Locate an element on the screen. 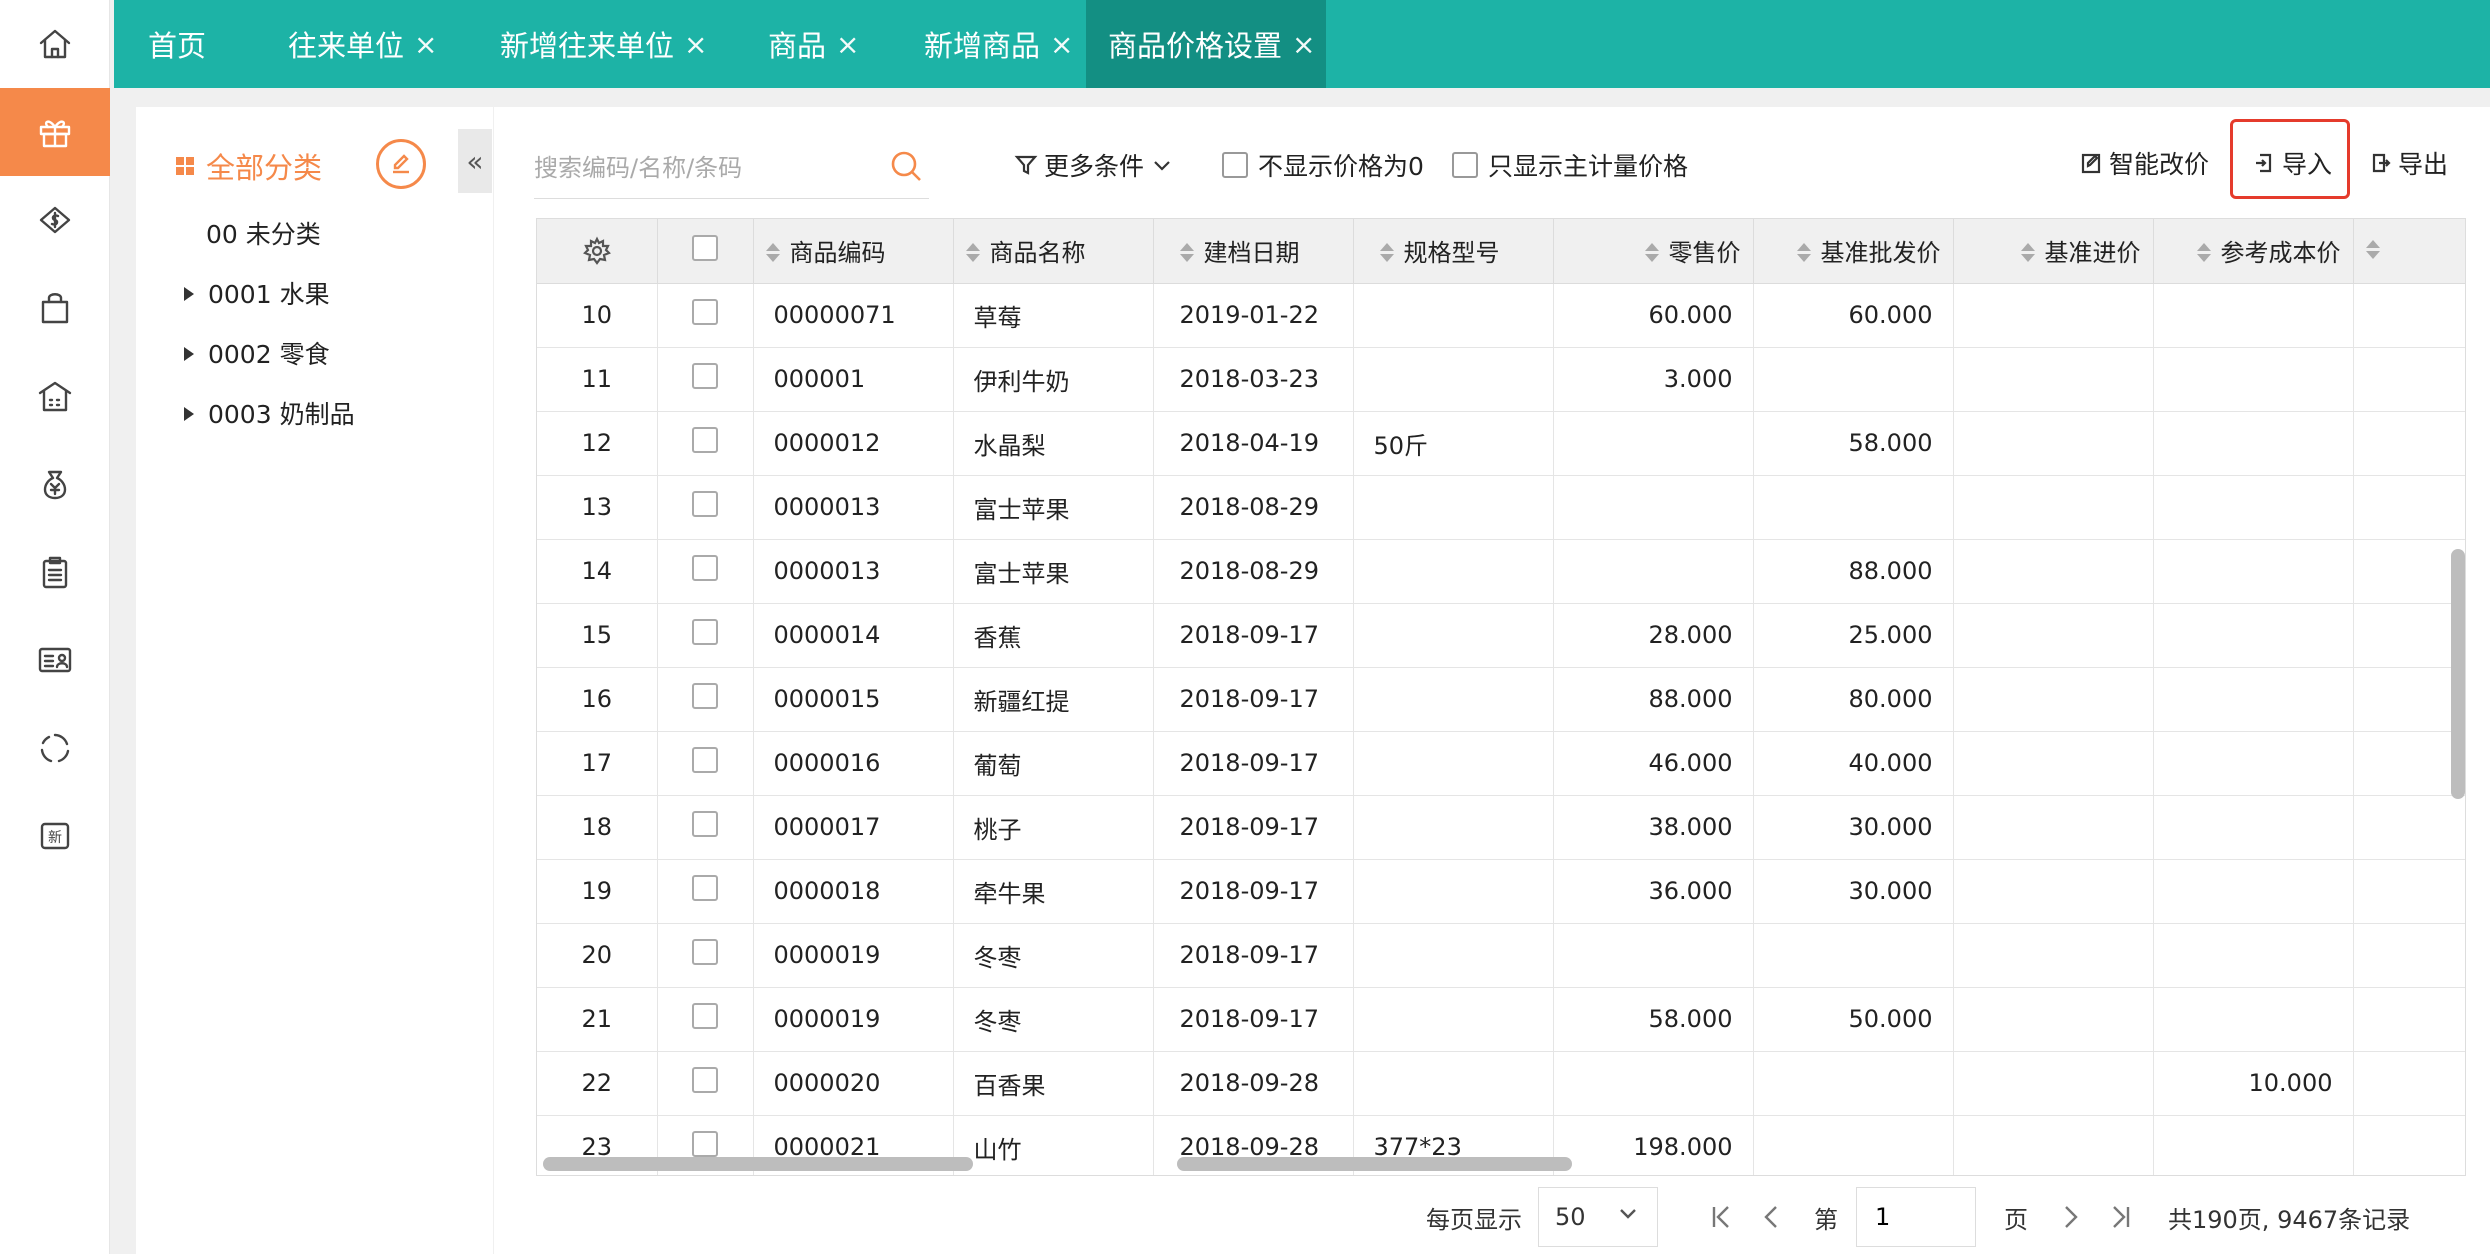 The image size is (2490, 1254). smart-edit-button: 智能改价 is located at coordinates (2144, 163).